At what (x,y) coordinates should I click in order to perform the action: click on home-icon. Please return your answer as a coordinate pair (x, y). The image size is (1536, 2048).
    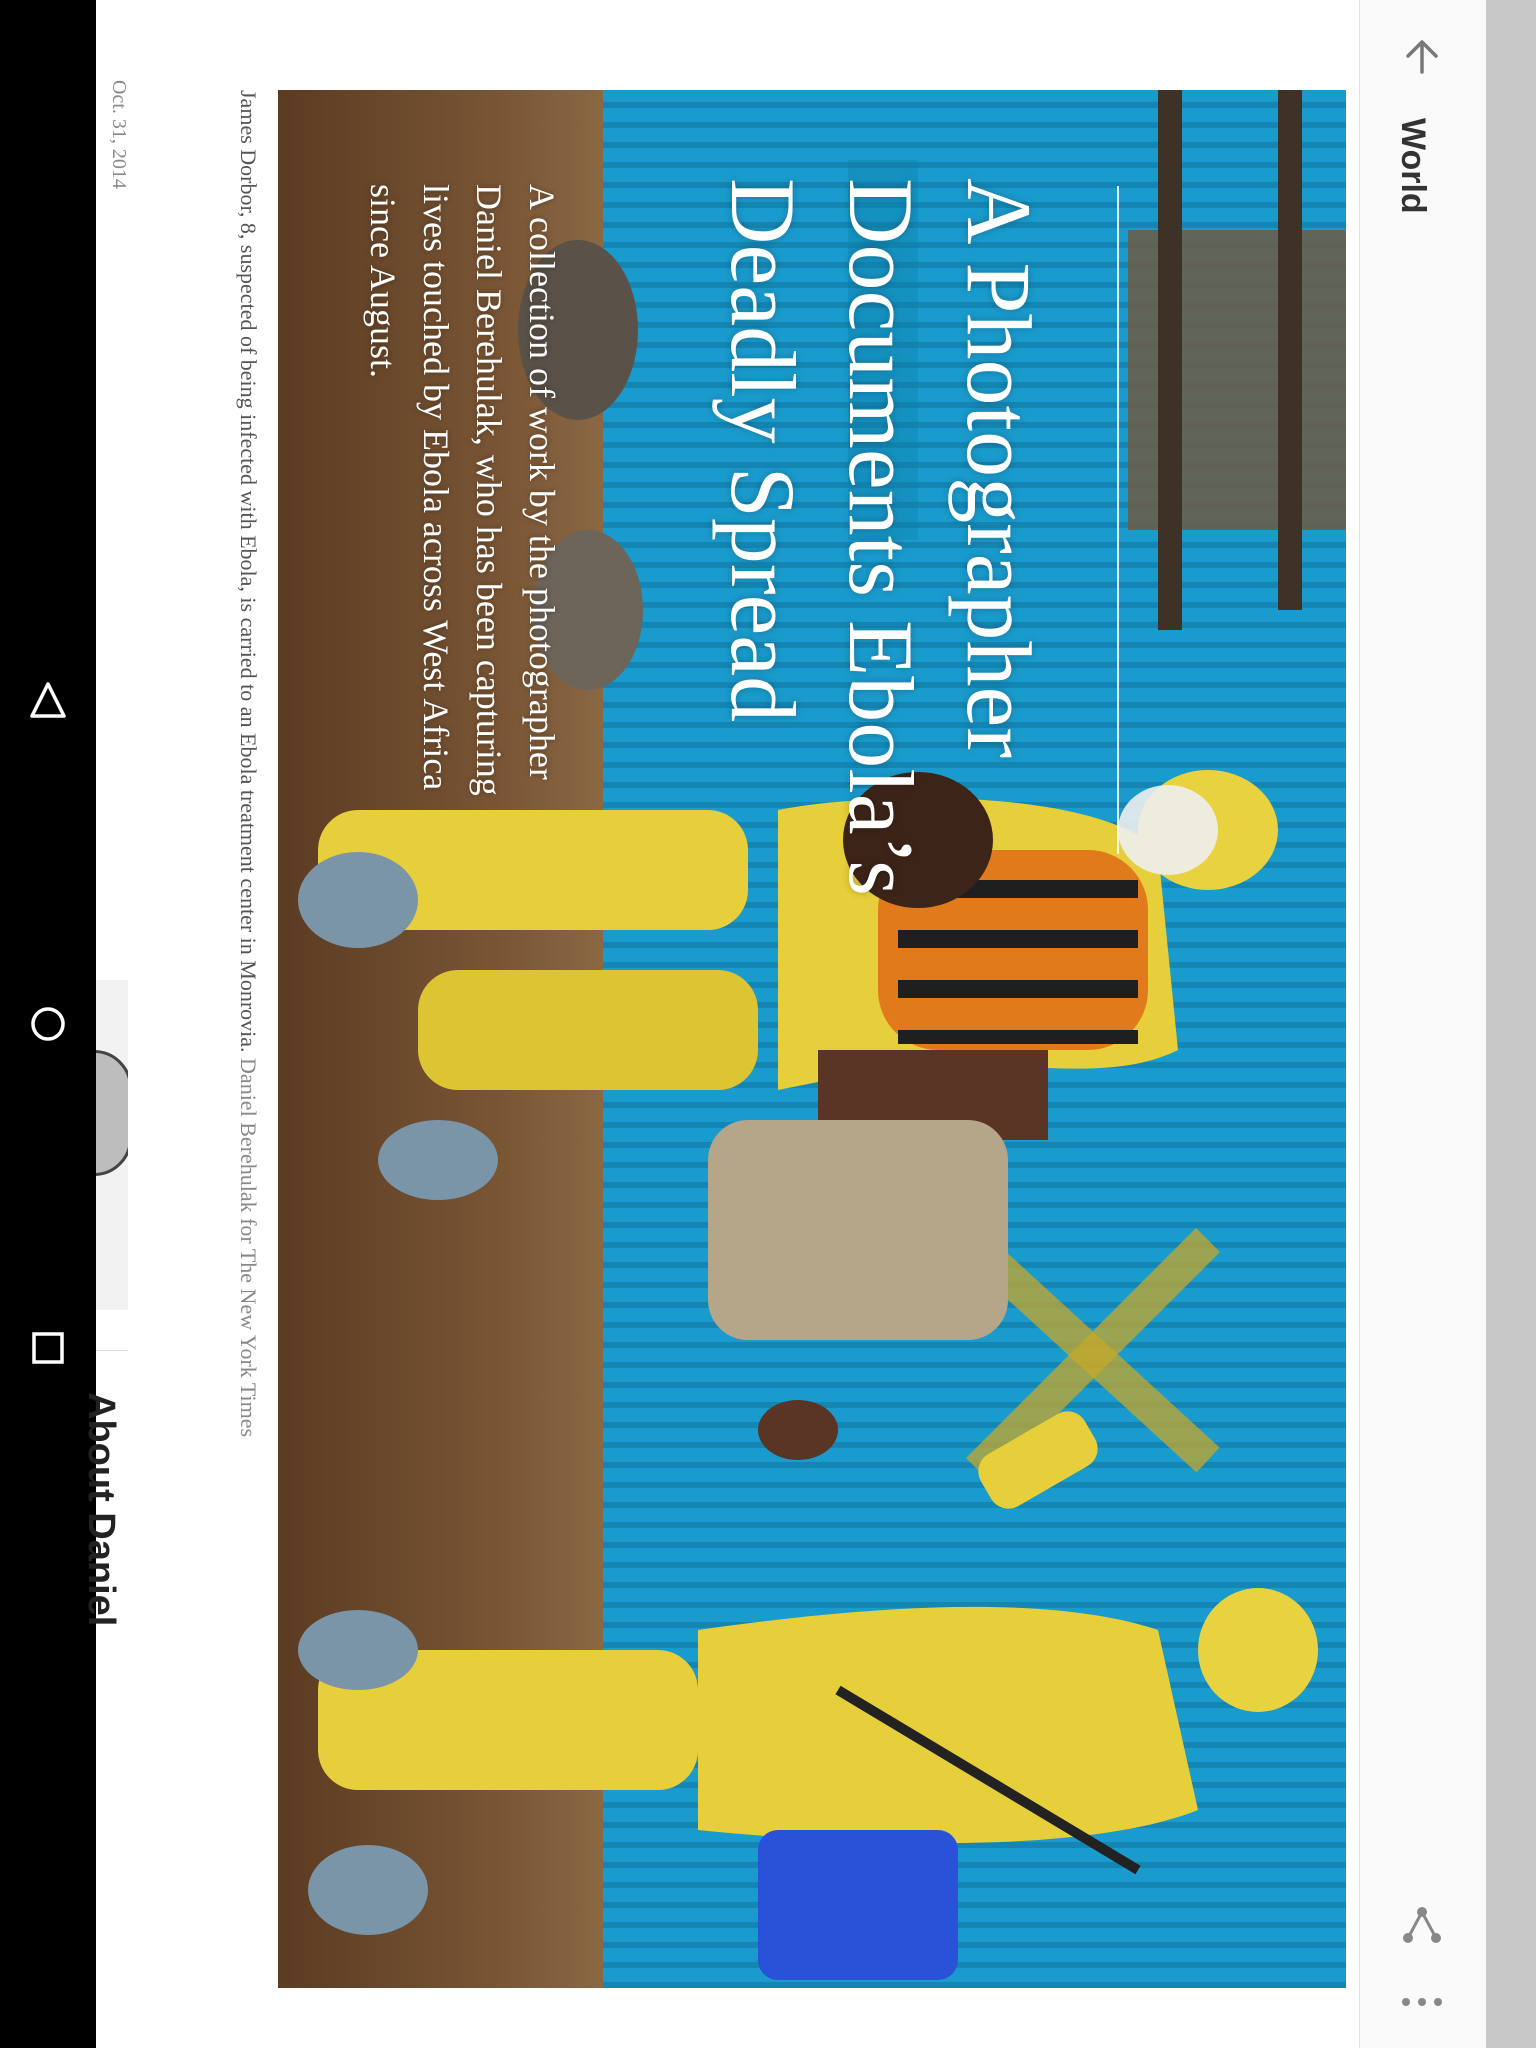
    Looking at the image, I should click on (48, 1024).